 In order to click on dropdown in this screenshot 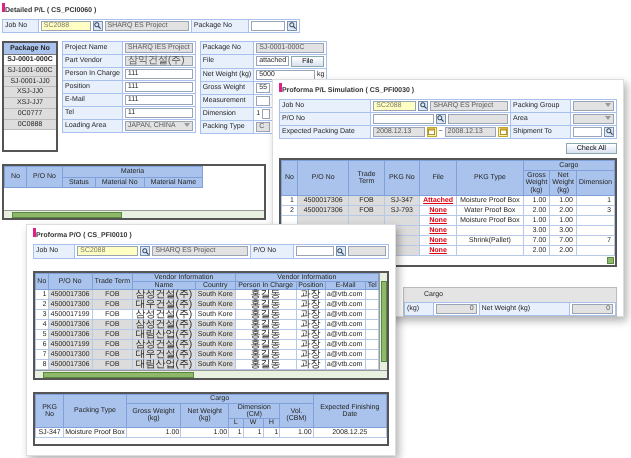, I will do `click(593, 105)`.